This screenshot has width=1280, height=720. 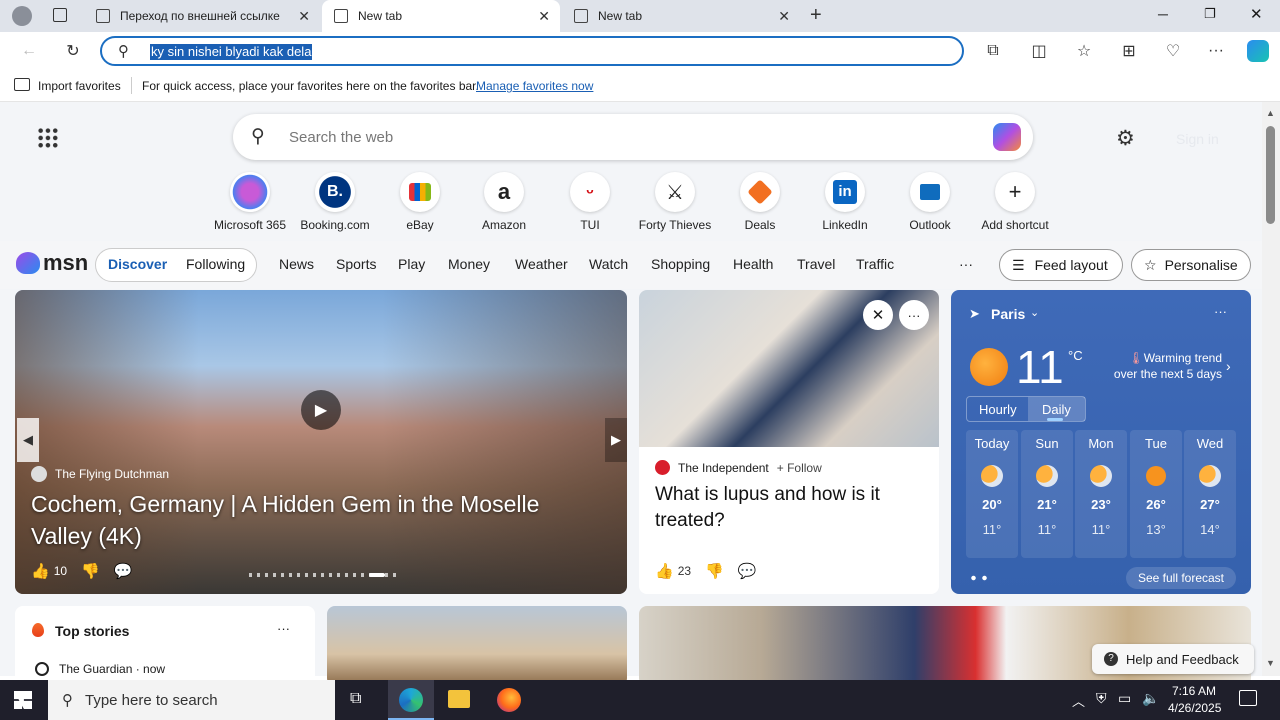 I want to click on refresh-icon: ↻, so click(x=73, y=51).